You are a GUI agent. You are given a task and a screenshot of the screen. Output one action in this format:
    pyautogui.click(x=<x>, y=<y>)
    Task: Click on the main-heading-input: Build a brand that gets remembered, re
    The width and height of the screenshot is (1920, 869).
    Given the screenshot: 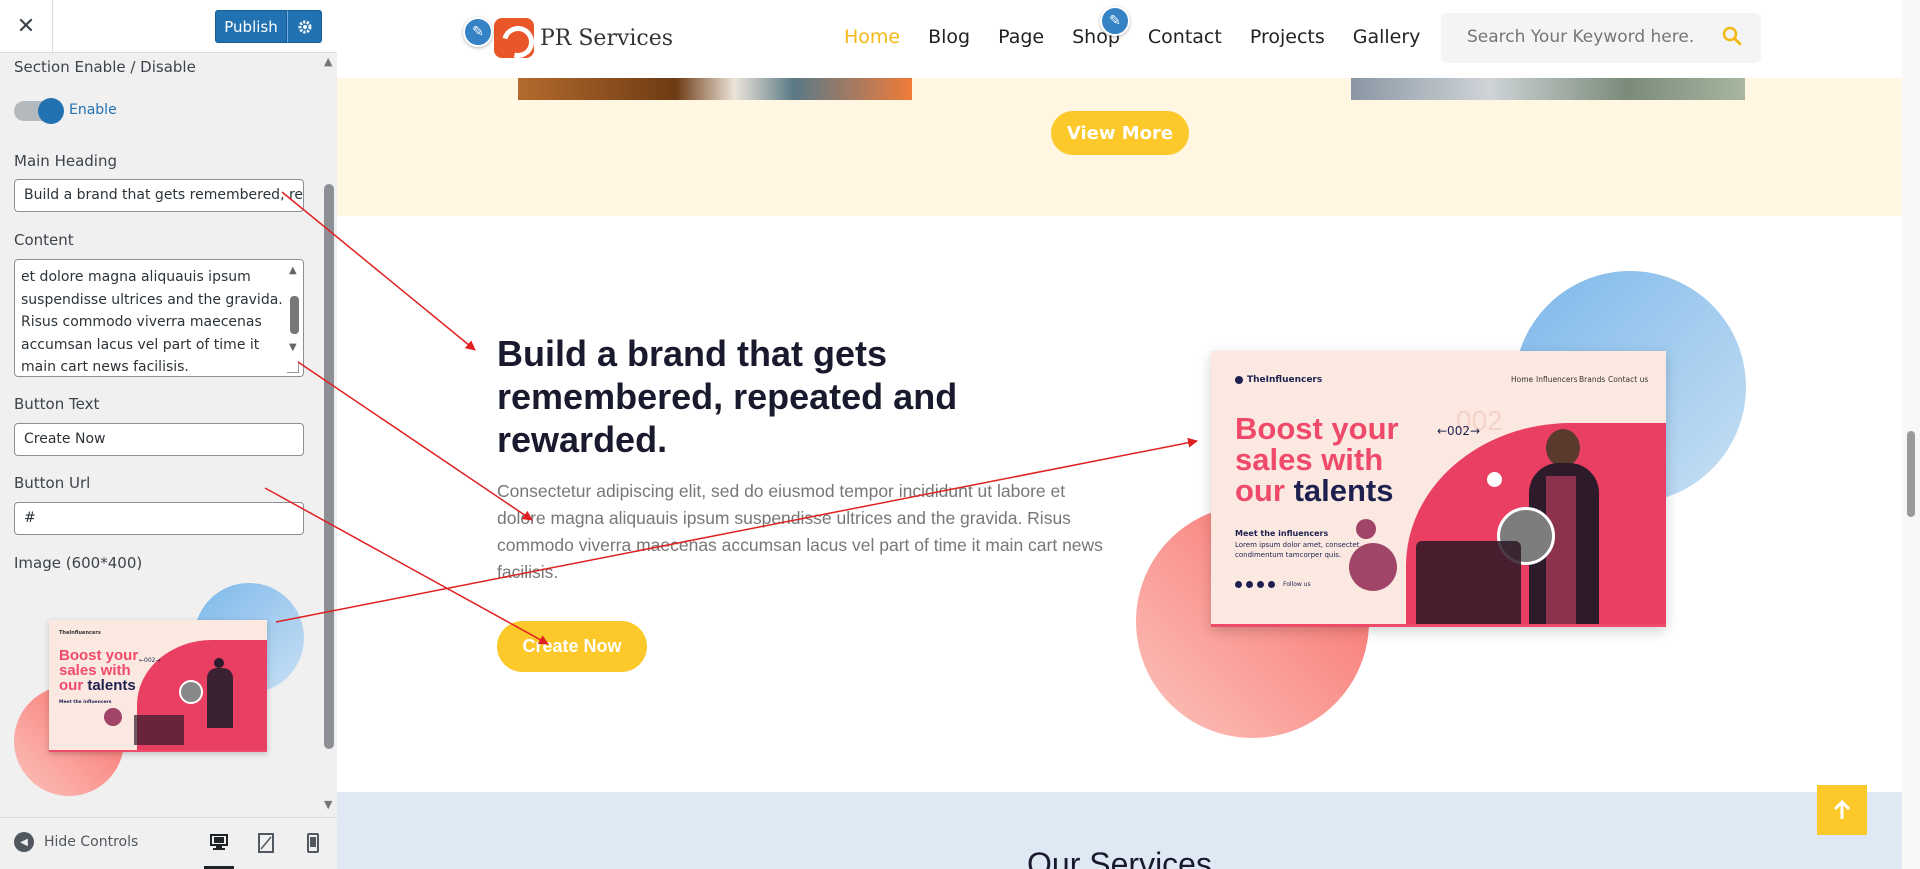 What is the action you would take?
    pyautogui.click(x=159, y=195)
    